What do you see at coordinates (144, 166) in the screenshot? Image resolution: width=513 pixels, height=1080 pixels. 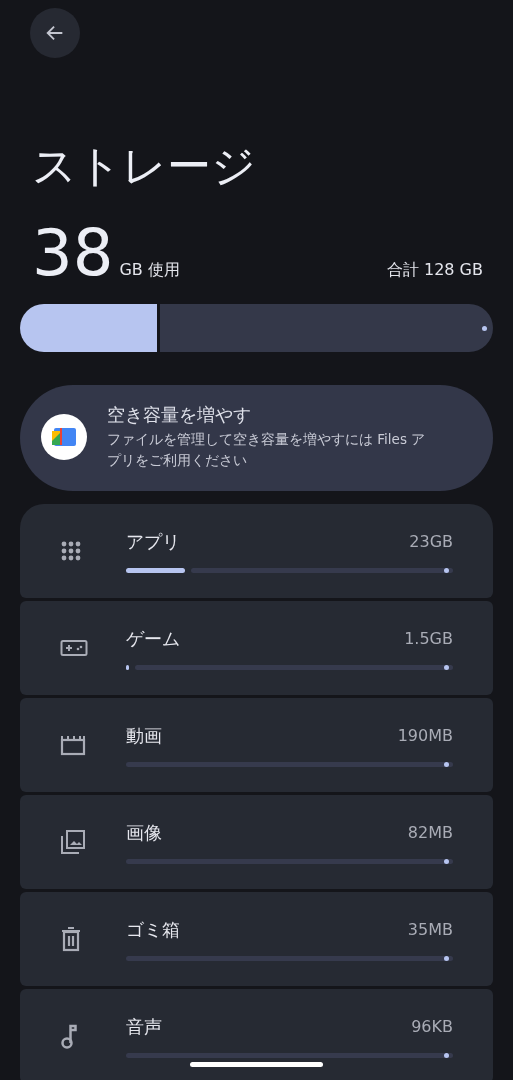 I see `page-title: ストレージ` at bounding box center [144, 166].